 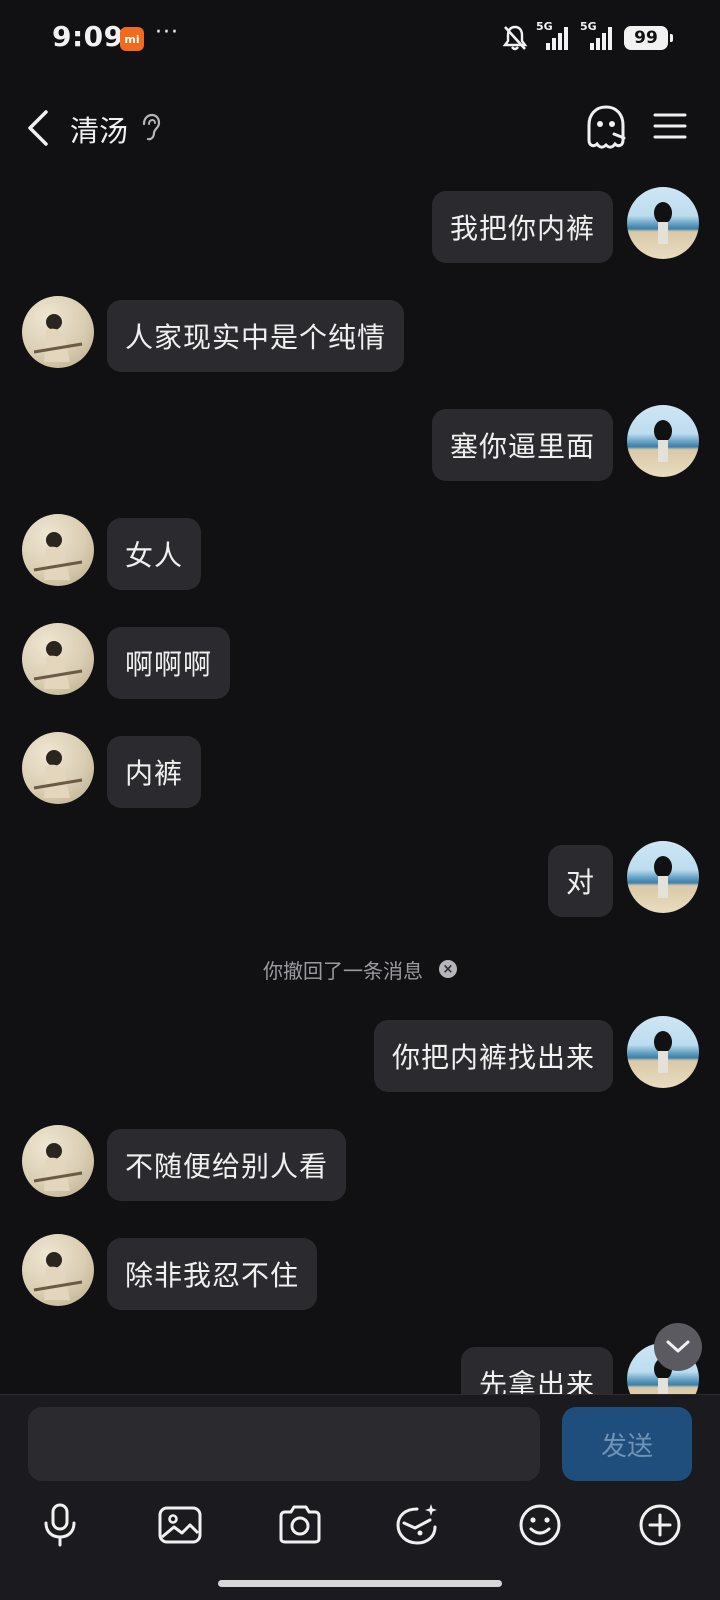 I want to click on mute-bell-icon, so click(x=515, y=38).